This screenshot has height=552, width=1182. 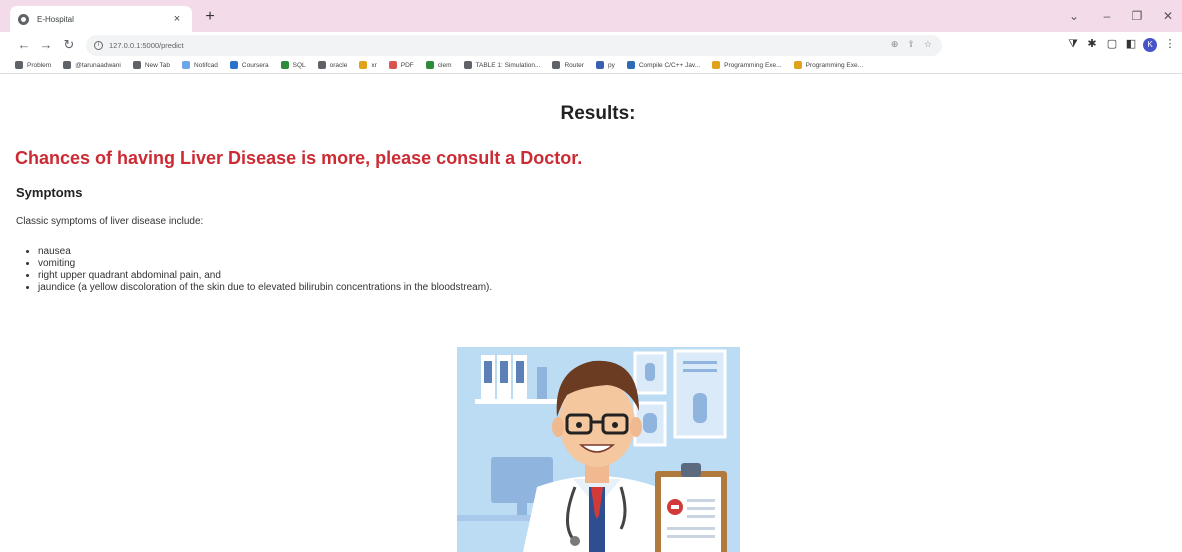 I want to click on tab-strip: E-Hospital × + ⌄ – ❐ ✕, so click(x=591, y=16).